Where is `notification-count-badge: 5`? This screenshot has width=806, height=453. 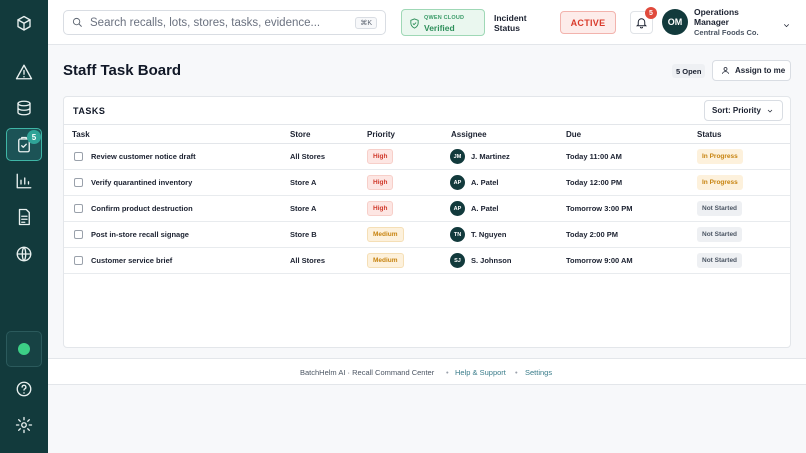
notification-count-badge: 5 is located at coordinates (651, 13).